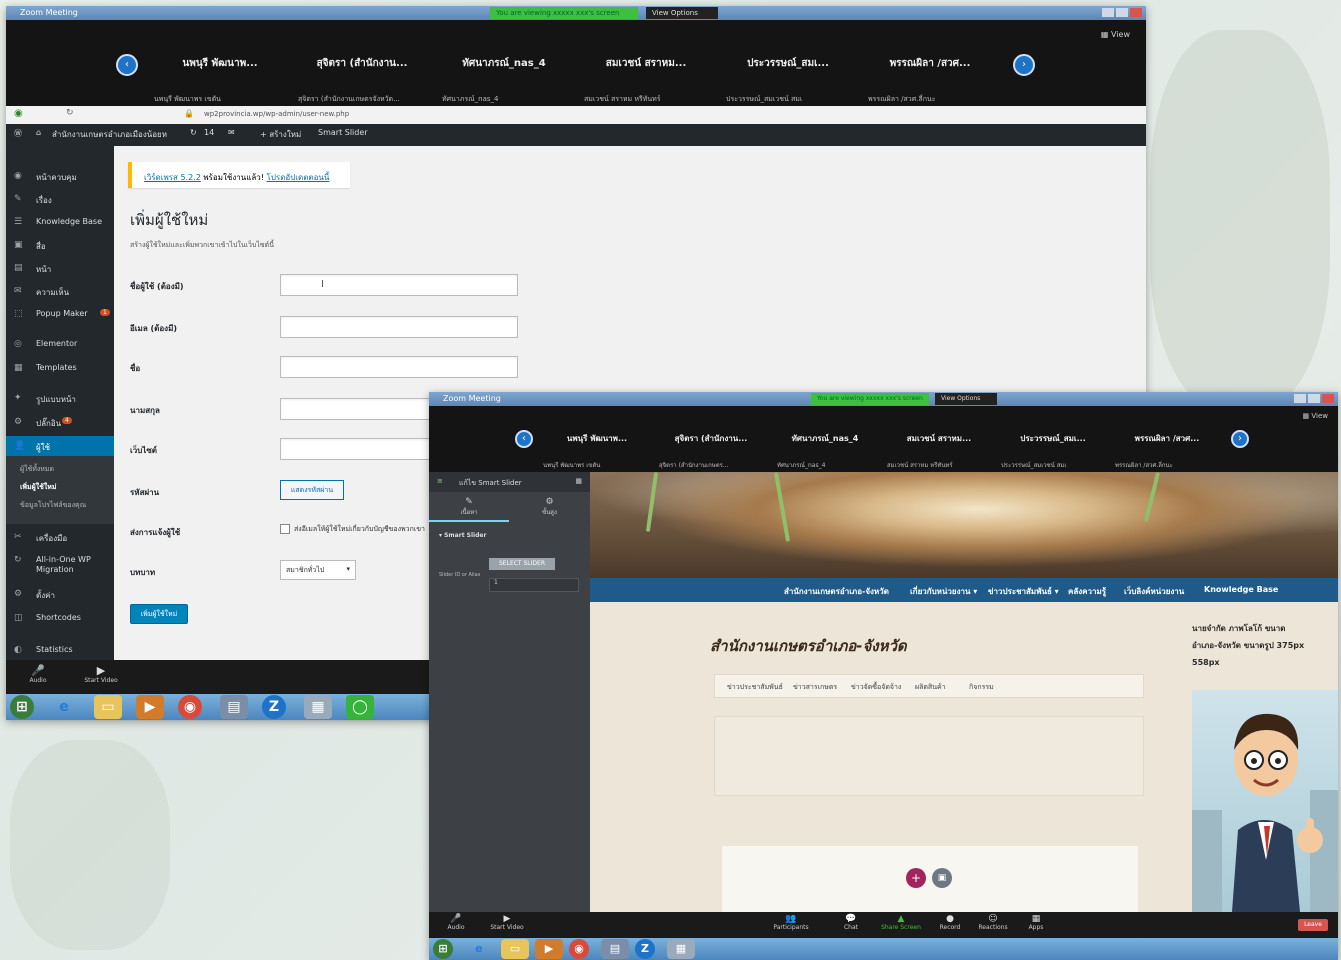 This screenshot has width=1341, height=960. What do you see at coordinates (60, 564) in the screenshot?
I see `sidebar-item: ↻ All-in-One WP Migration` at bounding box center [60, 564].